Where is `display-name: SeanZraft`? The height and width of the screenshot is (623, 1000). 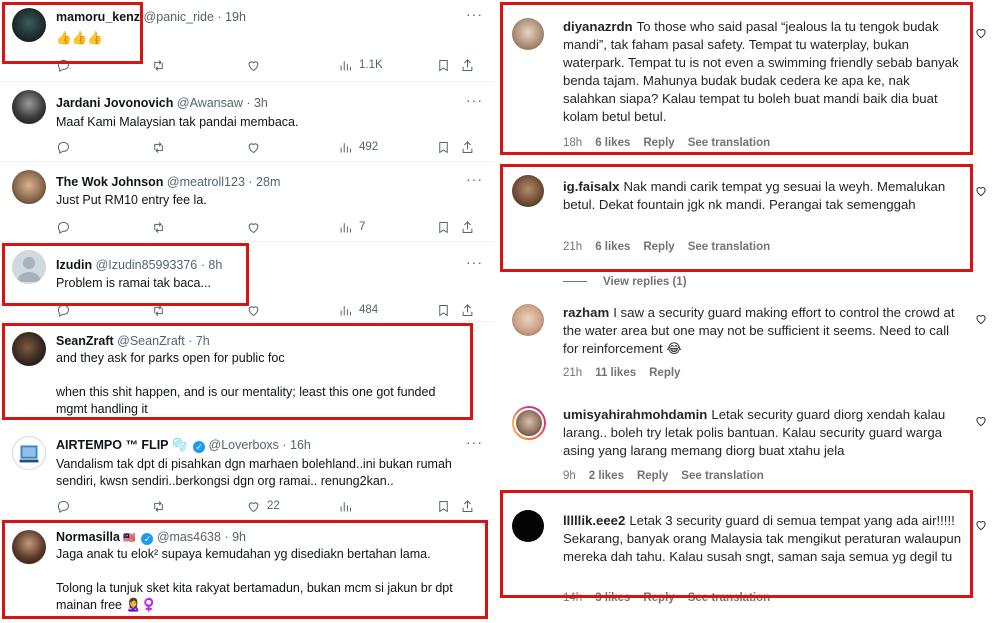
display-name: SeanZraft is located at coordinates (85, 341).